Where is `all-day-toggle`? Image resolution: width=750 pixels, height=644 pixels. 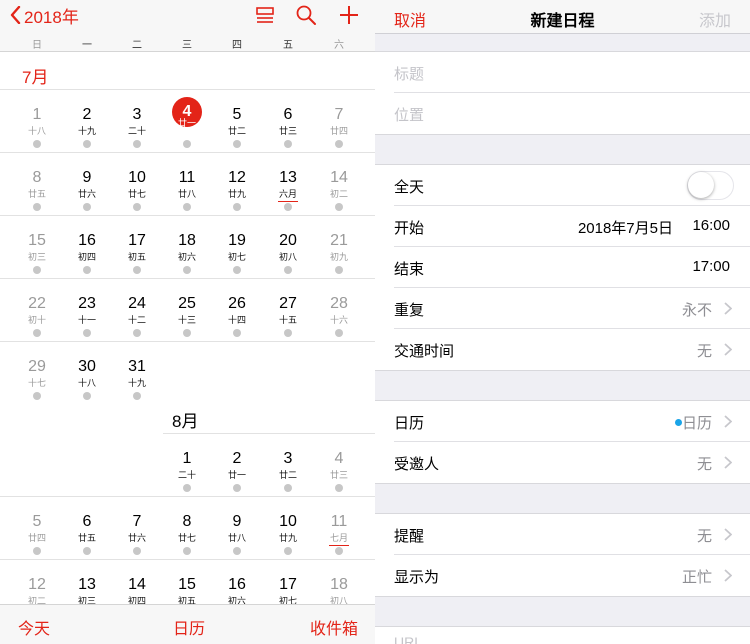
all-day-toggle is located at coordinates (710, 185).